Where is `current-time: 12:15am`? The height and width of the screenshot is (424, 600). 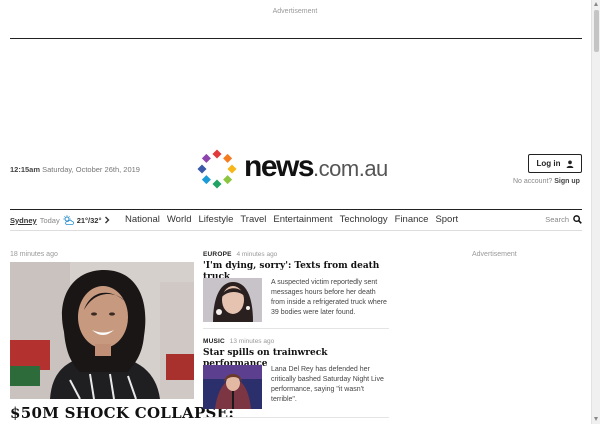 current-time: 12:15am is located at coordinates (25, 169).